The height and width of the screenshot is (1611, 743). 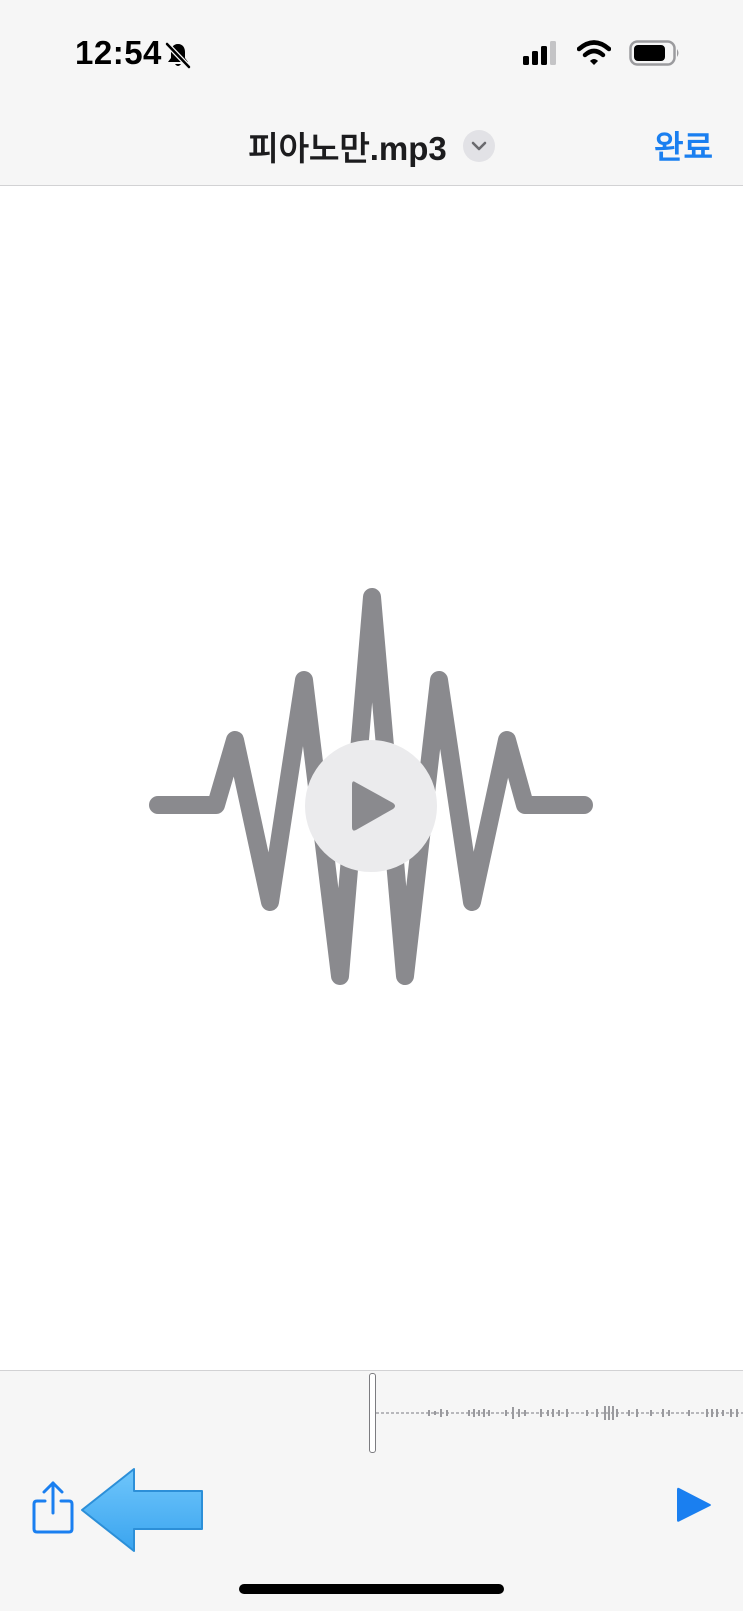 I want to click on left-arrow-emoji, so click(x=142, y=1510).